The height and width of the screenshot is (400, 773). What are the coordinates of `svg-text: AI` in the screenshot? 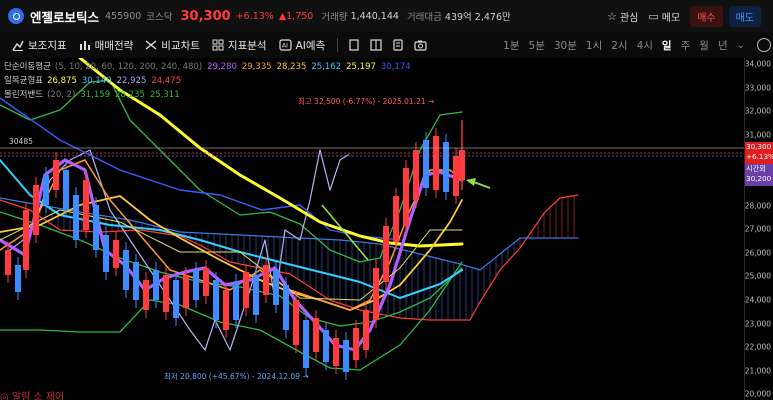 It's located at (285, 46).